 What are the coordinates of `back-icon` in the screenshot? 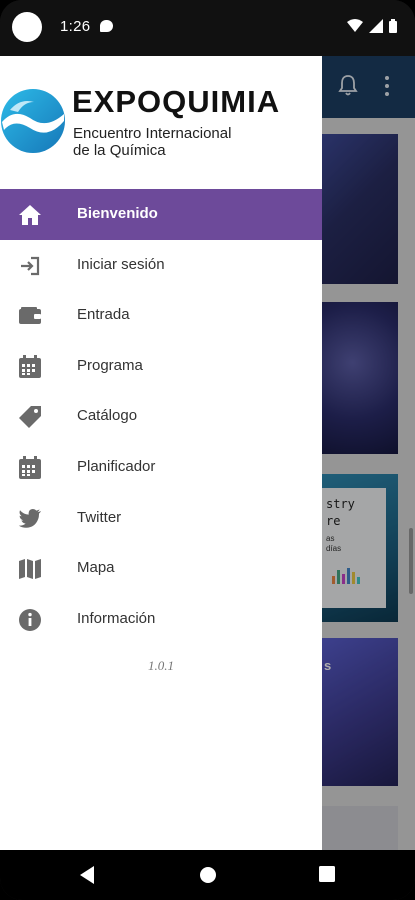 It's located at (88, 875).